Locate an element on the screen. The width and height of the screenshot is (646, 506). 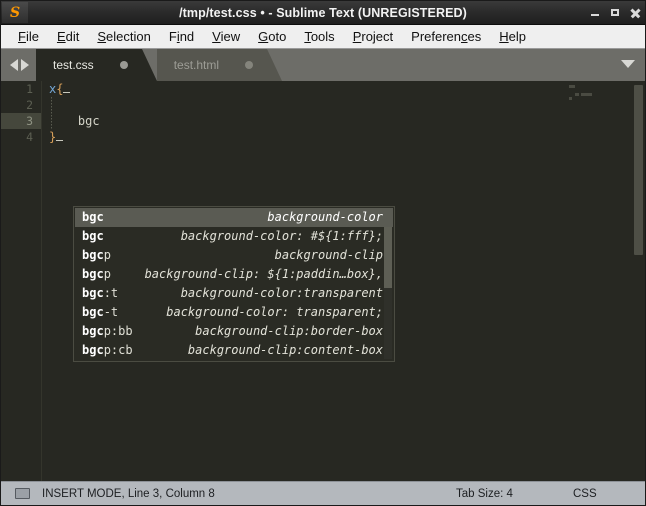
tab-label: test.html is located at coordinates (196, 65).